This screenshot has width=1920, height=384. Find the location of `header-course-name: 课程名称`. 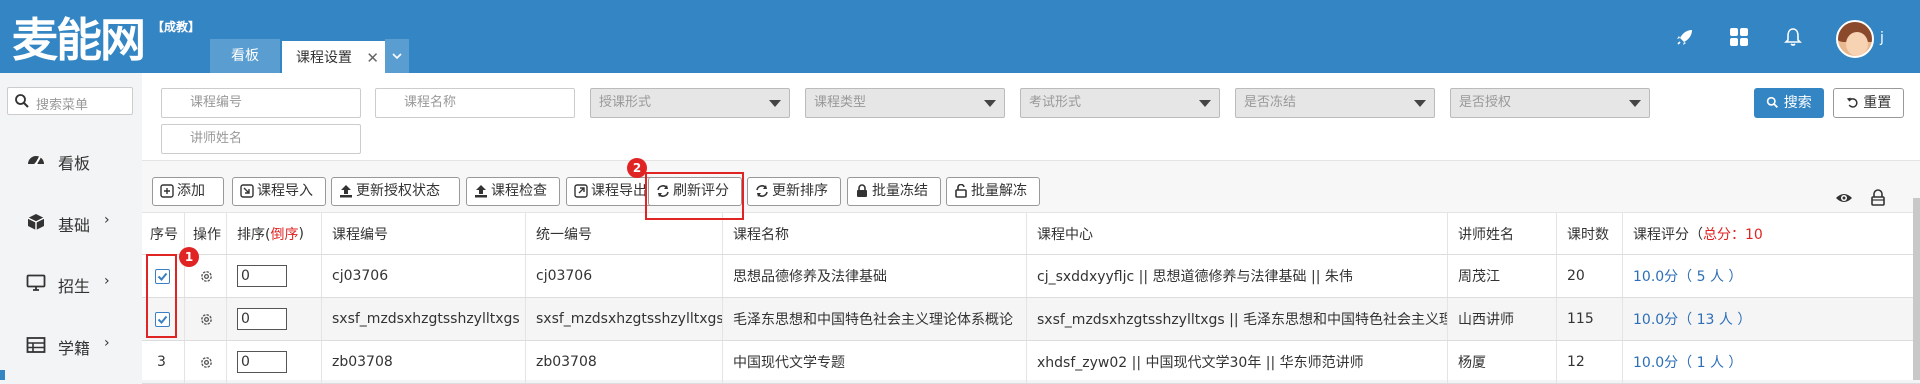

header-course-name: 课程名称 is located at coordinates (875, 233).